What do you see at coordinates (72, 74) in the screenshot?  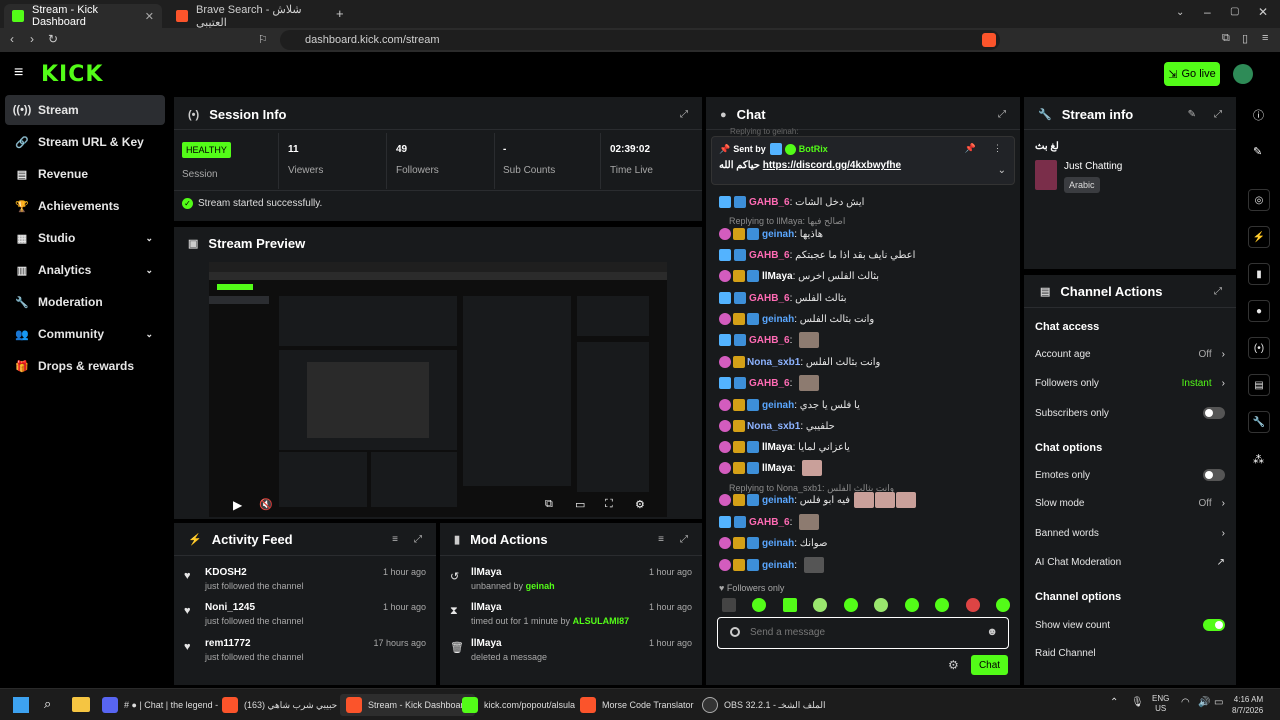 I see `kick-logo: KICK` at bounding box center [72, 74].